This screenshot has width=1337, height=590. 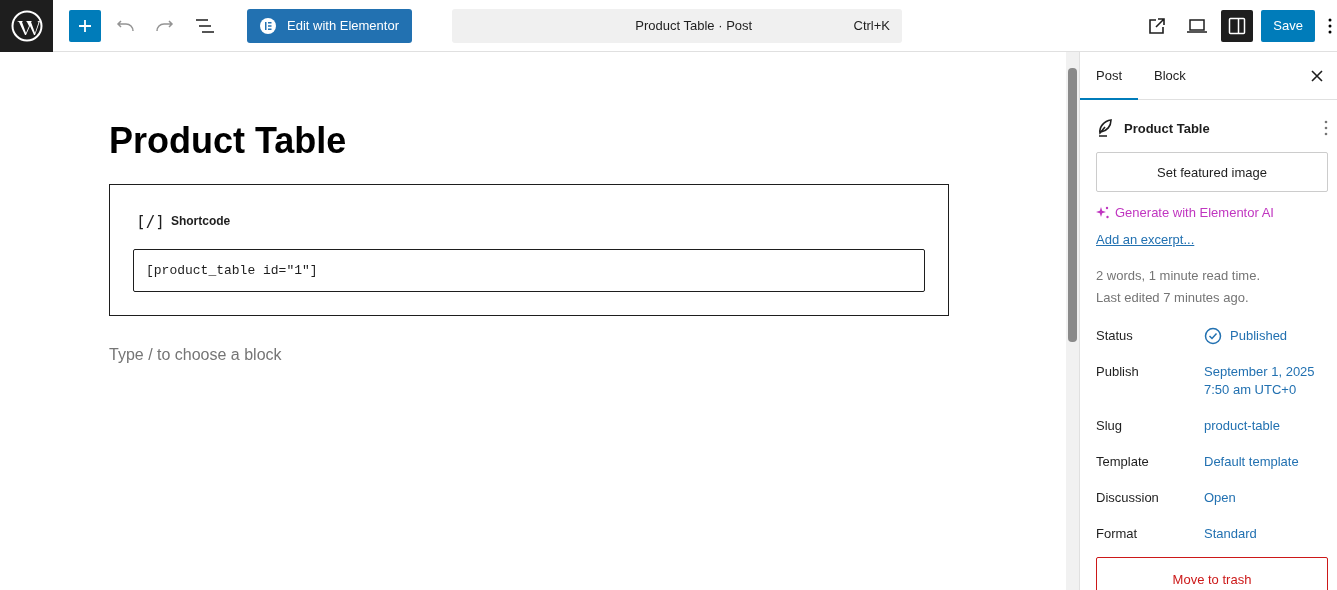 I want to click on field-value-link: Standard, so click(x=1230, y=534).